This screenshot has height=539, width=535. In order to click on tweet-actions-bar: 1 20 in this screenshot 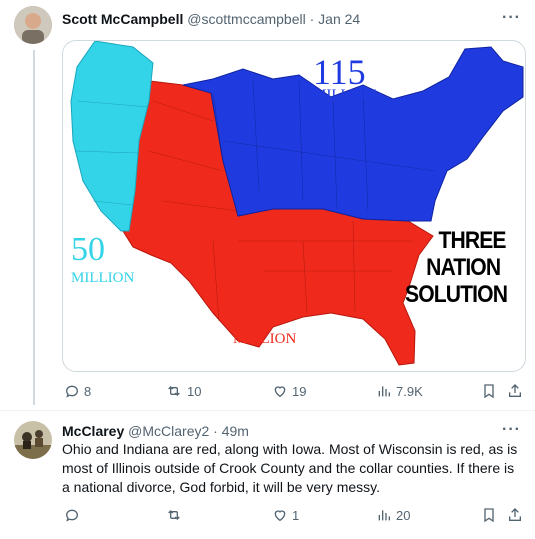, I will do `click(293, 517)`.